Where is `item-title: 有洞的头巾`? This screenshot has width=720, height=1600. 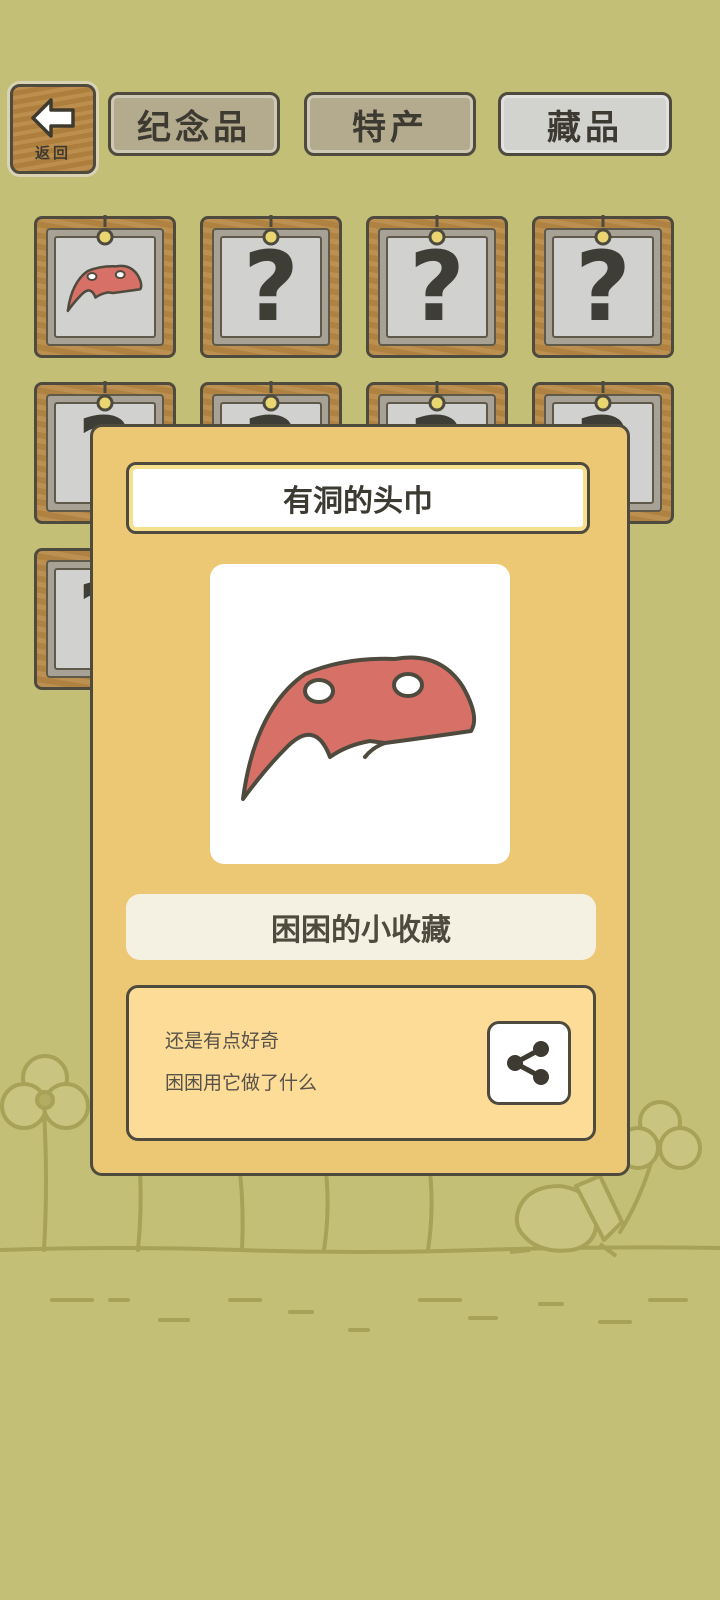 item-title: 有洞的头巾 is located at coordinates (358, 498).